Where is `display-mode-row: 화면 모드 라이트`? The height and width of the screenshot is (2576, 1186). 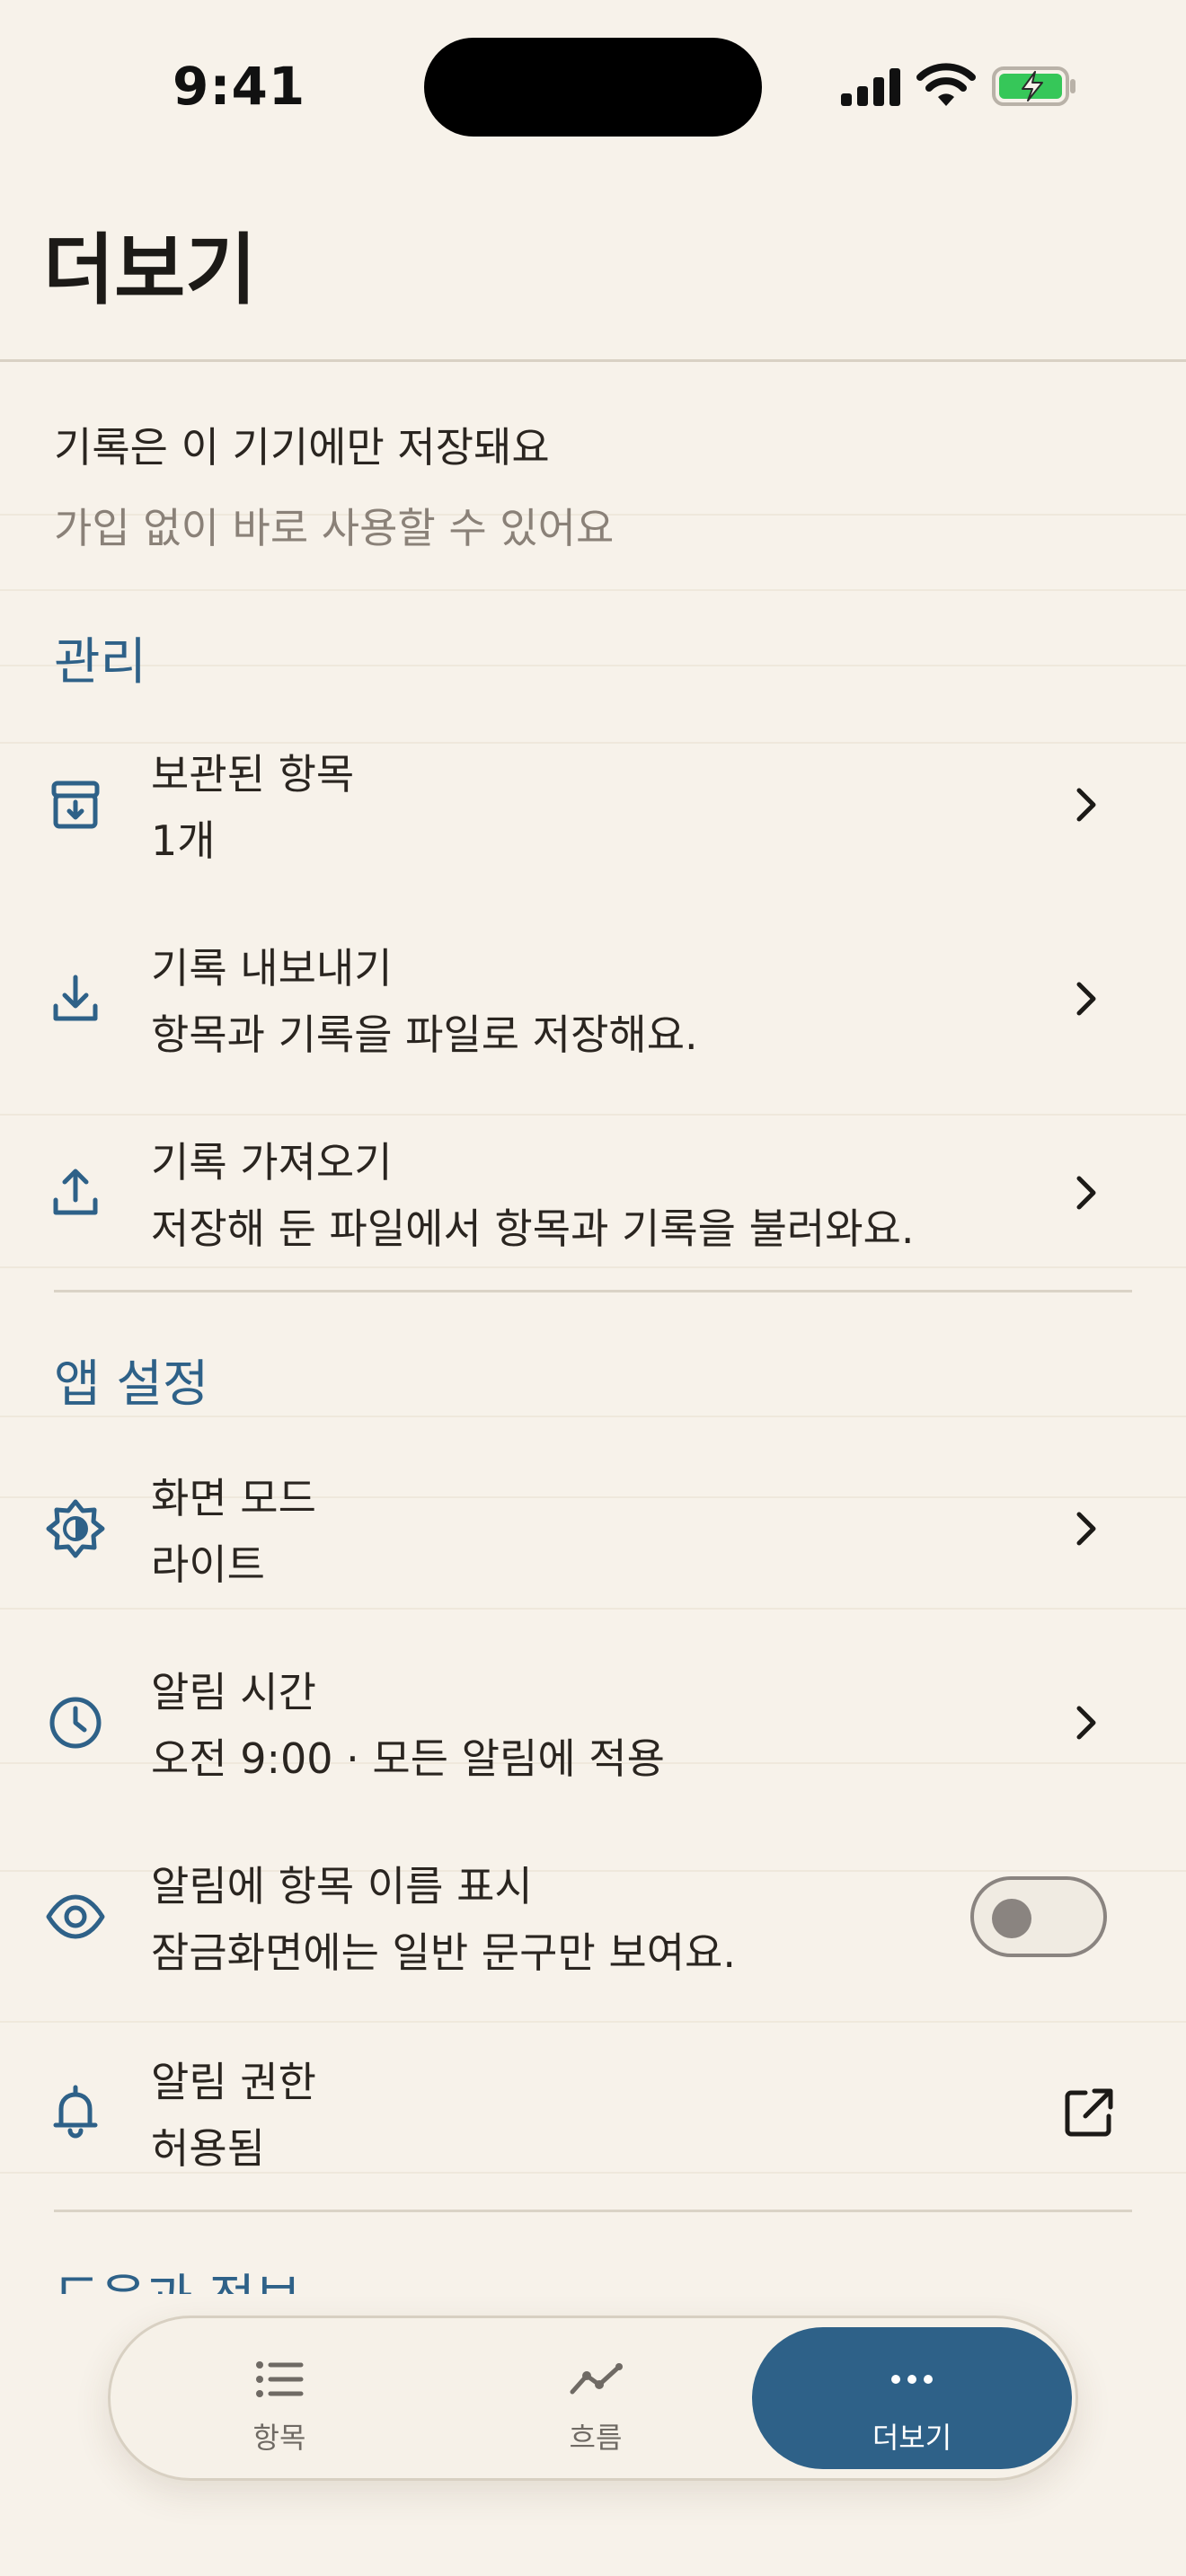 display-mode-row: 화면 모드 라이트 is located at coordinates (593, 1529).